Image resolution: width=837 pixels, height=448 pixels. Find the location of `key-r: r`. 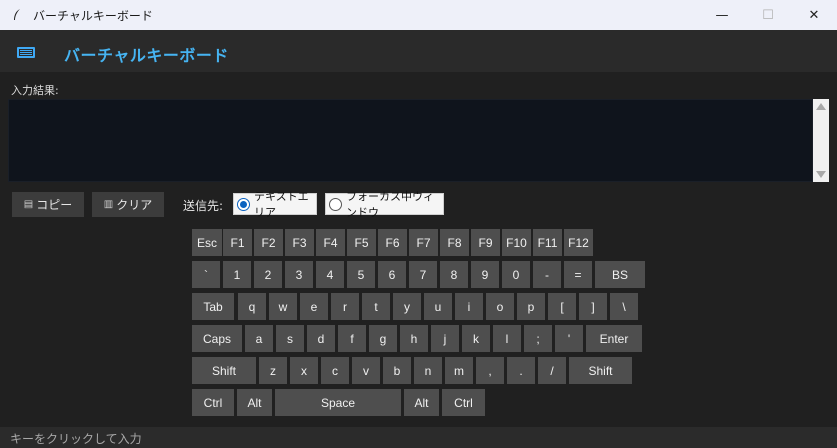

key-r: r is located at coordinates (345, 306).